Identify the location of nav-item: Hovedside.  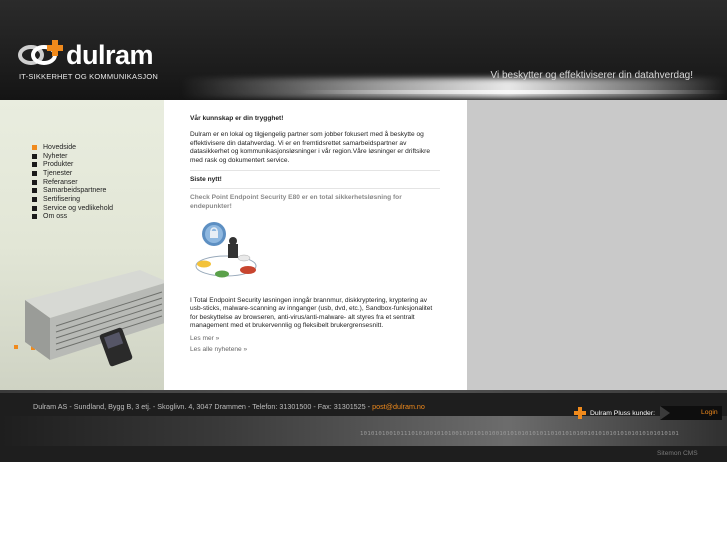
(72, 147).